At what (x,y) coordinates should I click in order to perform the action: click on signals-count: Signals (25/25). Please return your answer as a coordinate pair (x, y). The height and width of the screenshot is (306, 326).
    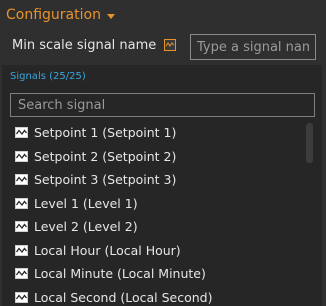
    Looking at the image, I should click on (48, 76).